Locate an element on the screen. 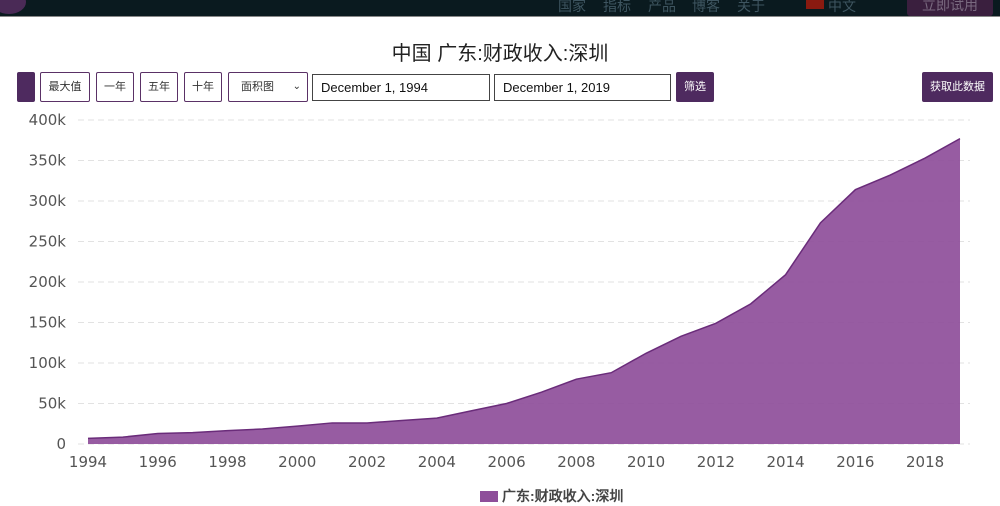 This screenshot has width=1000, height=506. legend-swatch is located at coordinates (489, 496).